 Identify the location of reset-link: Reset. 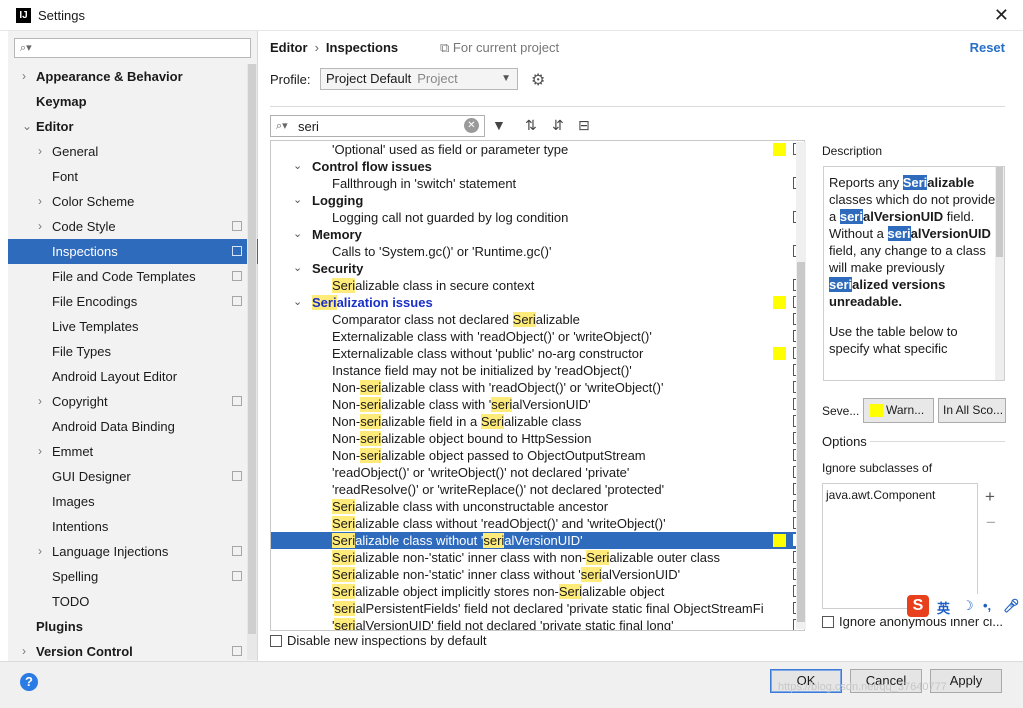
(987, 47).